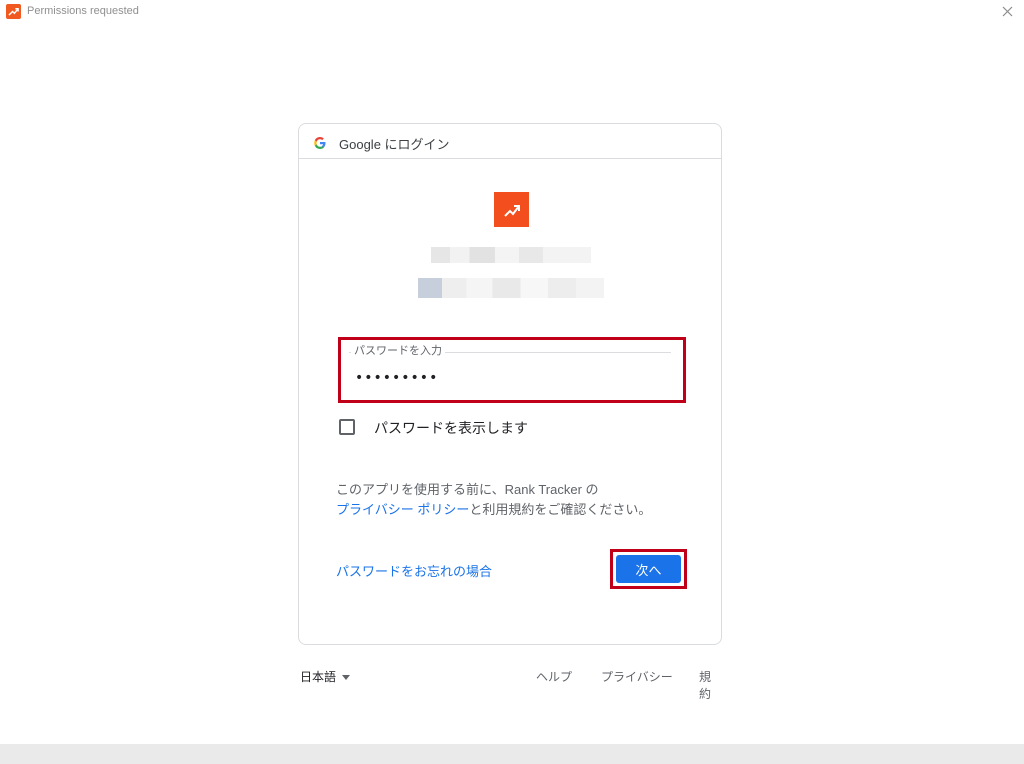  What do you see at coordinates (318, 677) in the screenshot?
I see `language-label: 日本語` at bounding box center [318, 677].